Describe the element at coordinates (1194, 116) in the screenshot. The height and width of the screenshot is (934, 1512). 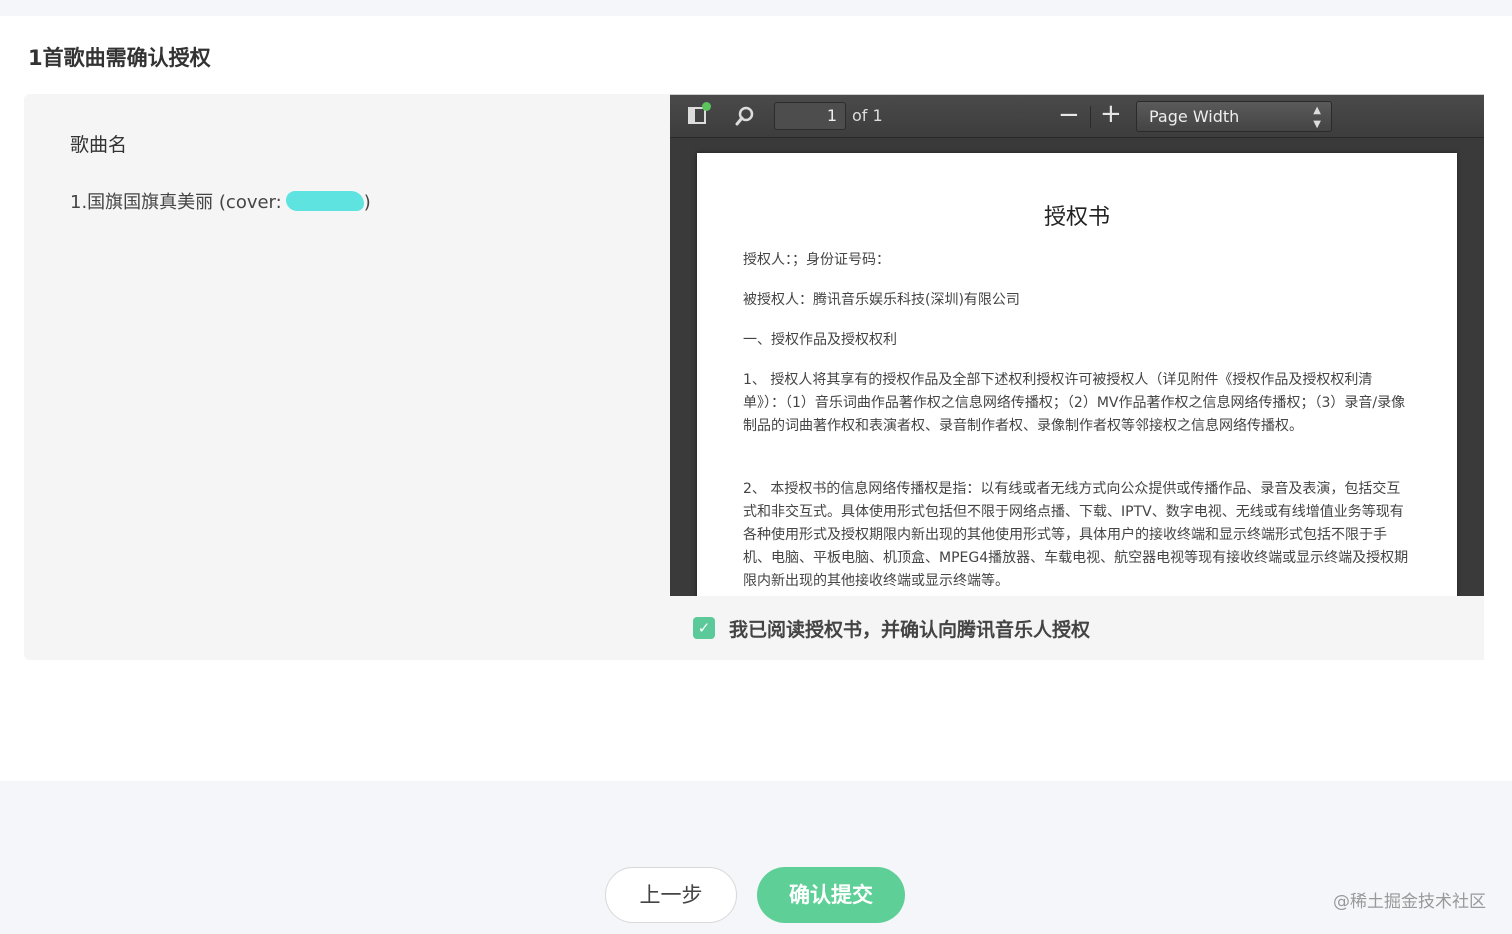
I see `zoom-select-value: Page Width` at that location.